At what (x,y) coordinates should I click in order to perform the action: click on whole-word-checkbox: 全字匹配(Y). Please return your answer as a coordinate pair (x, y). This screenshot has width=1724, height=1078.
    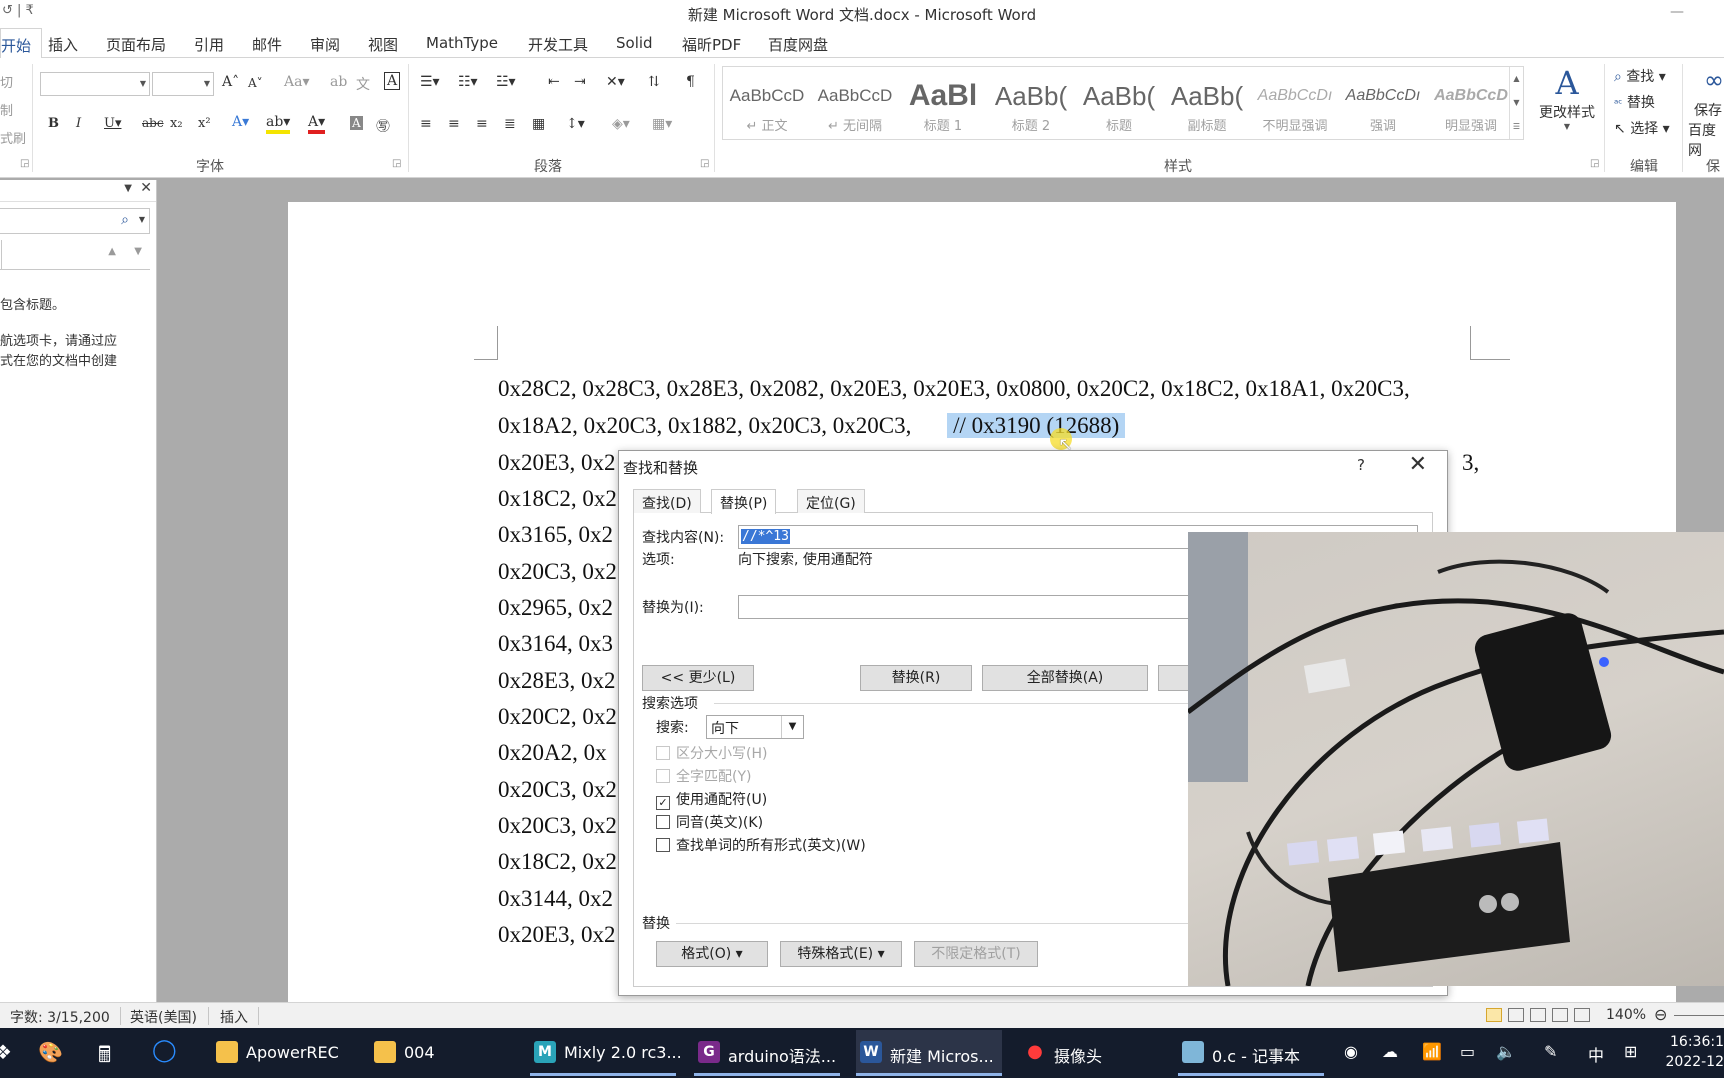
    Looking at the image, I should click on (703, 776).